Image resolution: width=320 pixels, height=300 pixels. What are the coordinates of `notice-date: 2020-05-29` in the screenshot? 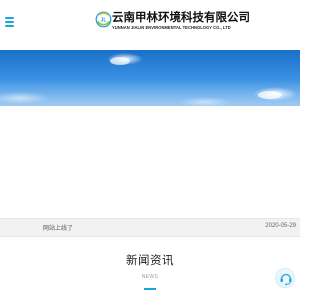 It's located at (280, 226).